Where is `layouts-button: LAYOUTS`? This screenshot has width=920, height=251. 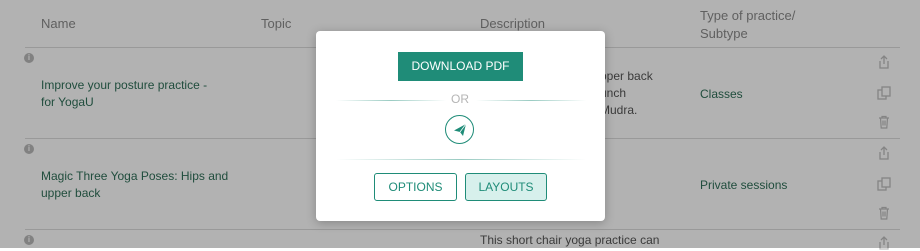 layouts-button: LAYOUTS is located at coordinates (506, 187).